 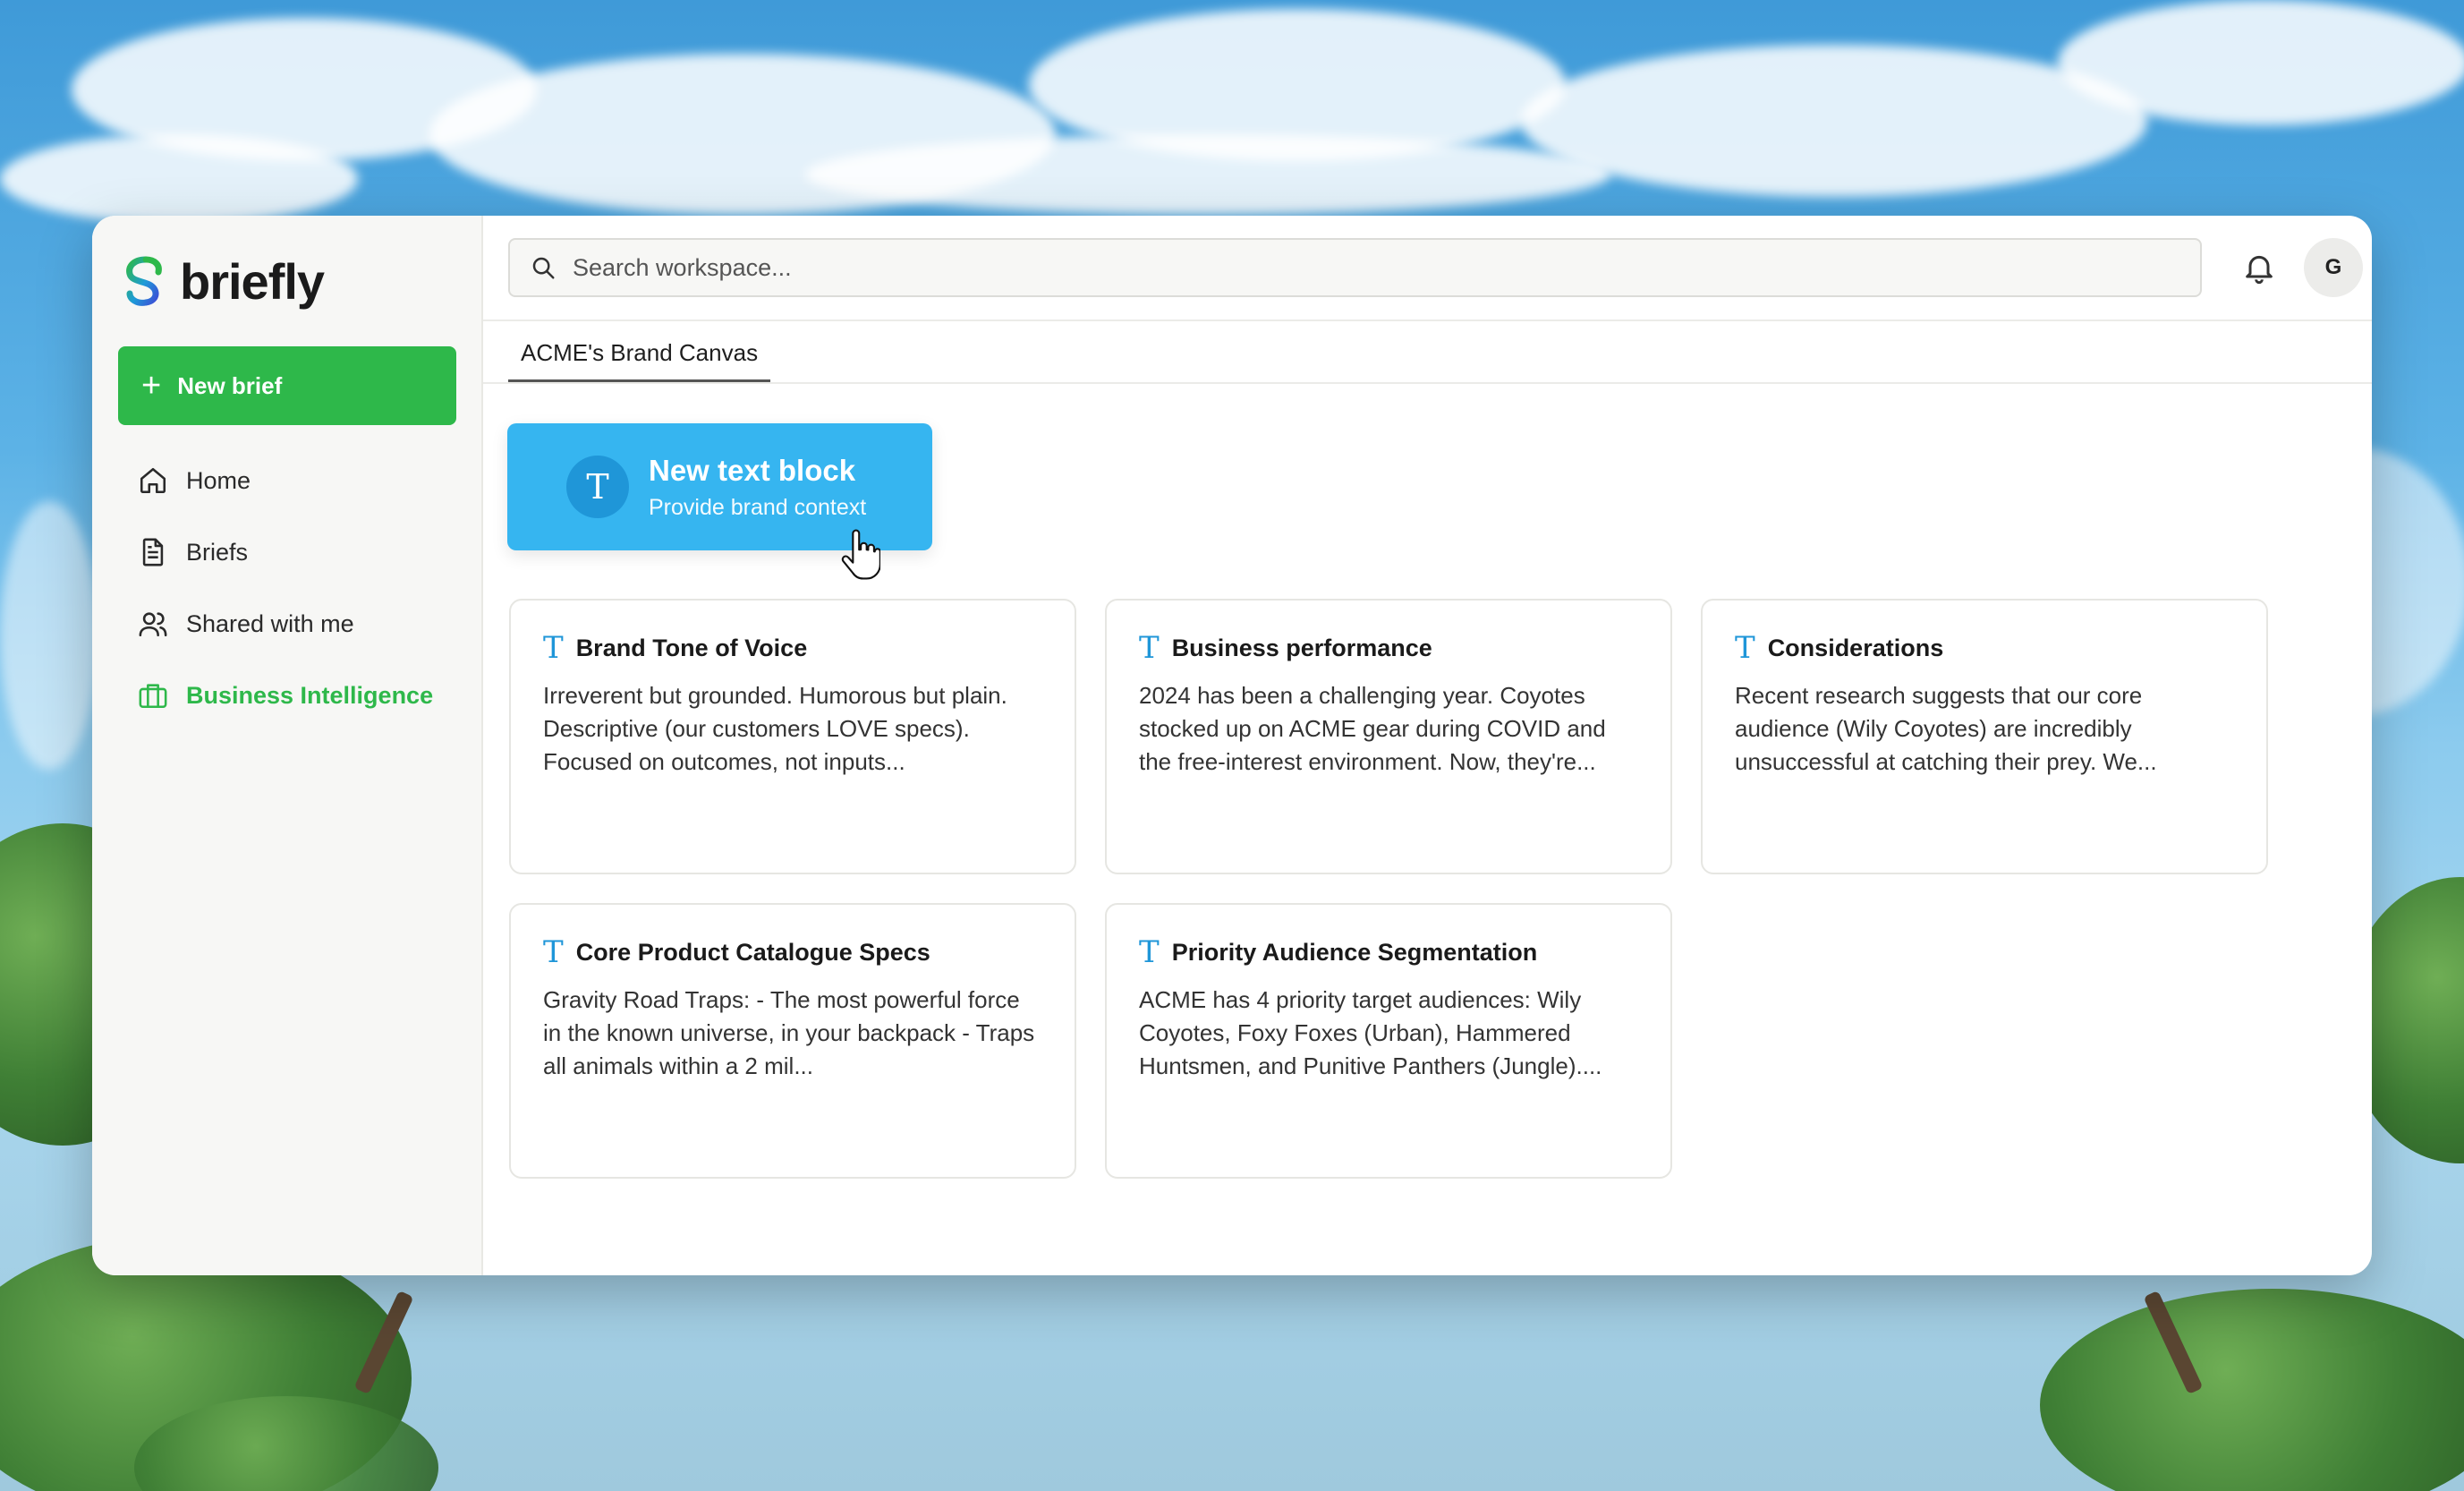 I want to click on card-title: Core Product Catalogue Specs, so click(x=753, y=952).